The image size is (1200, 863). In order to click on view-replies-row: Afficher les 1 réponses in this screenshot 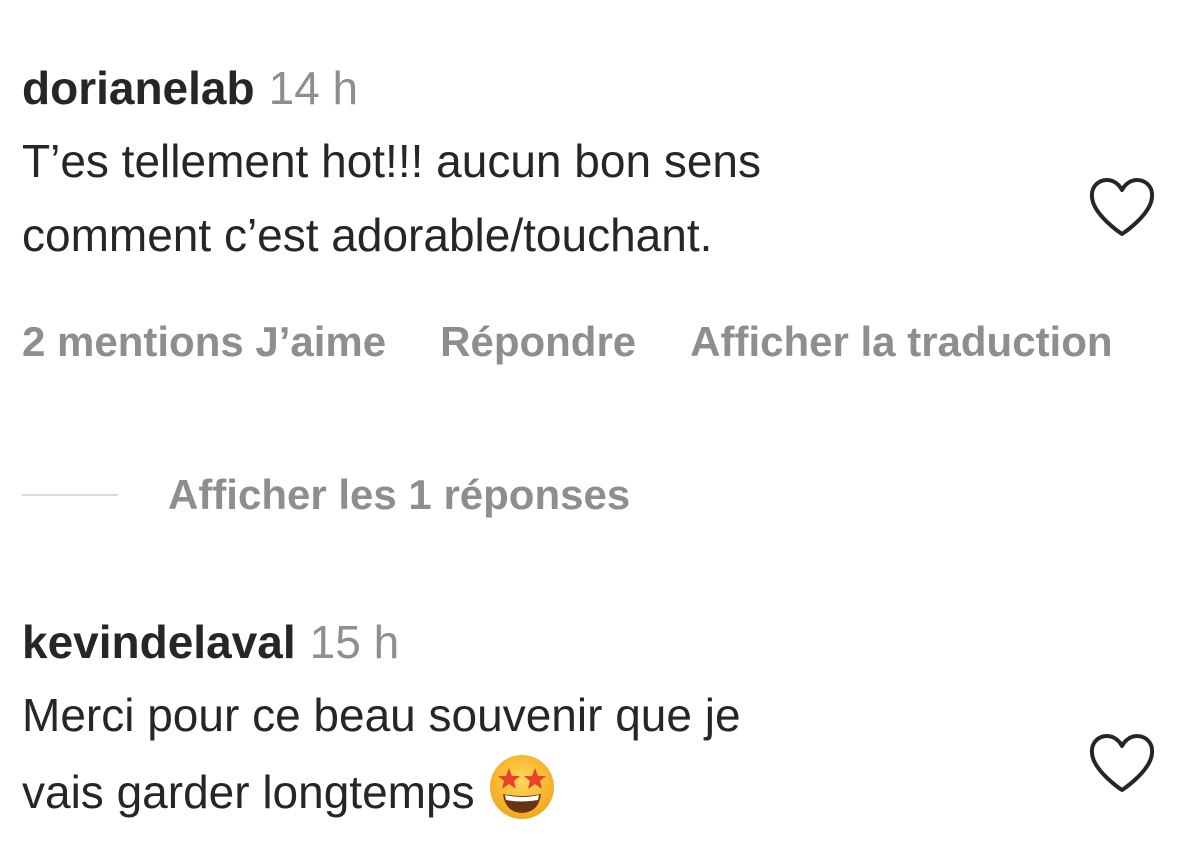, I will do `click(326, 495)`.